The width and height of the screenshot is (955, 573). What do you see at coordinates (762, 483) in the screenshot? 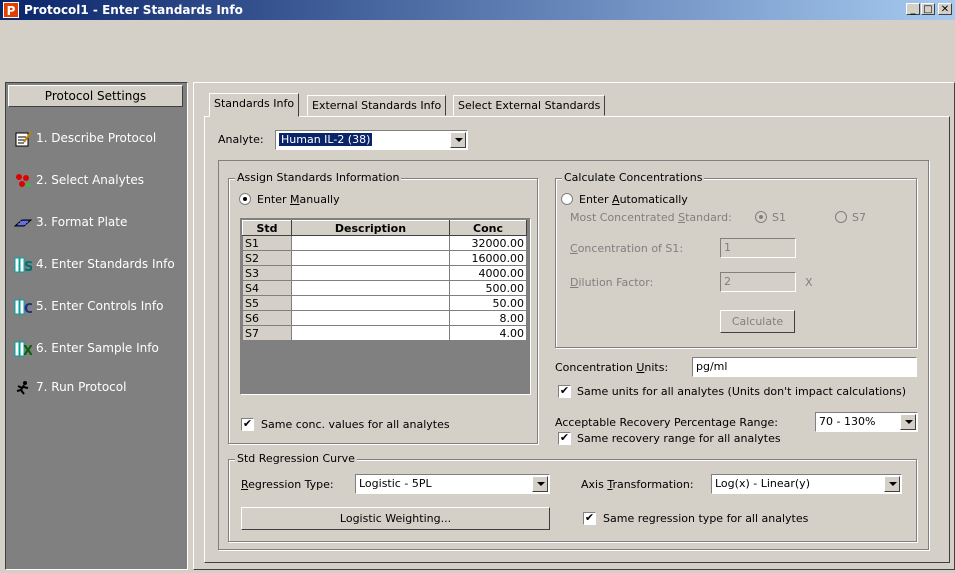
I see `axis-transformation-value: Log(x) - Linear(y)` at bounding box center [762, 483].